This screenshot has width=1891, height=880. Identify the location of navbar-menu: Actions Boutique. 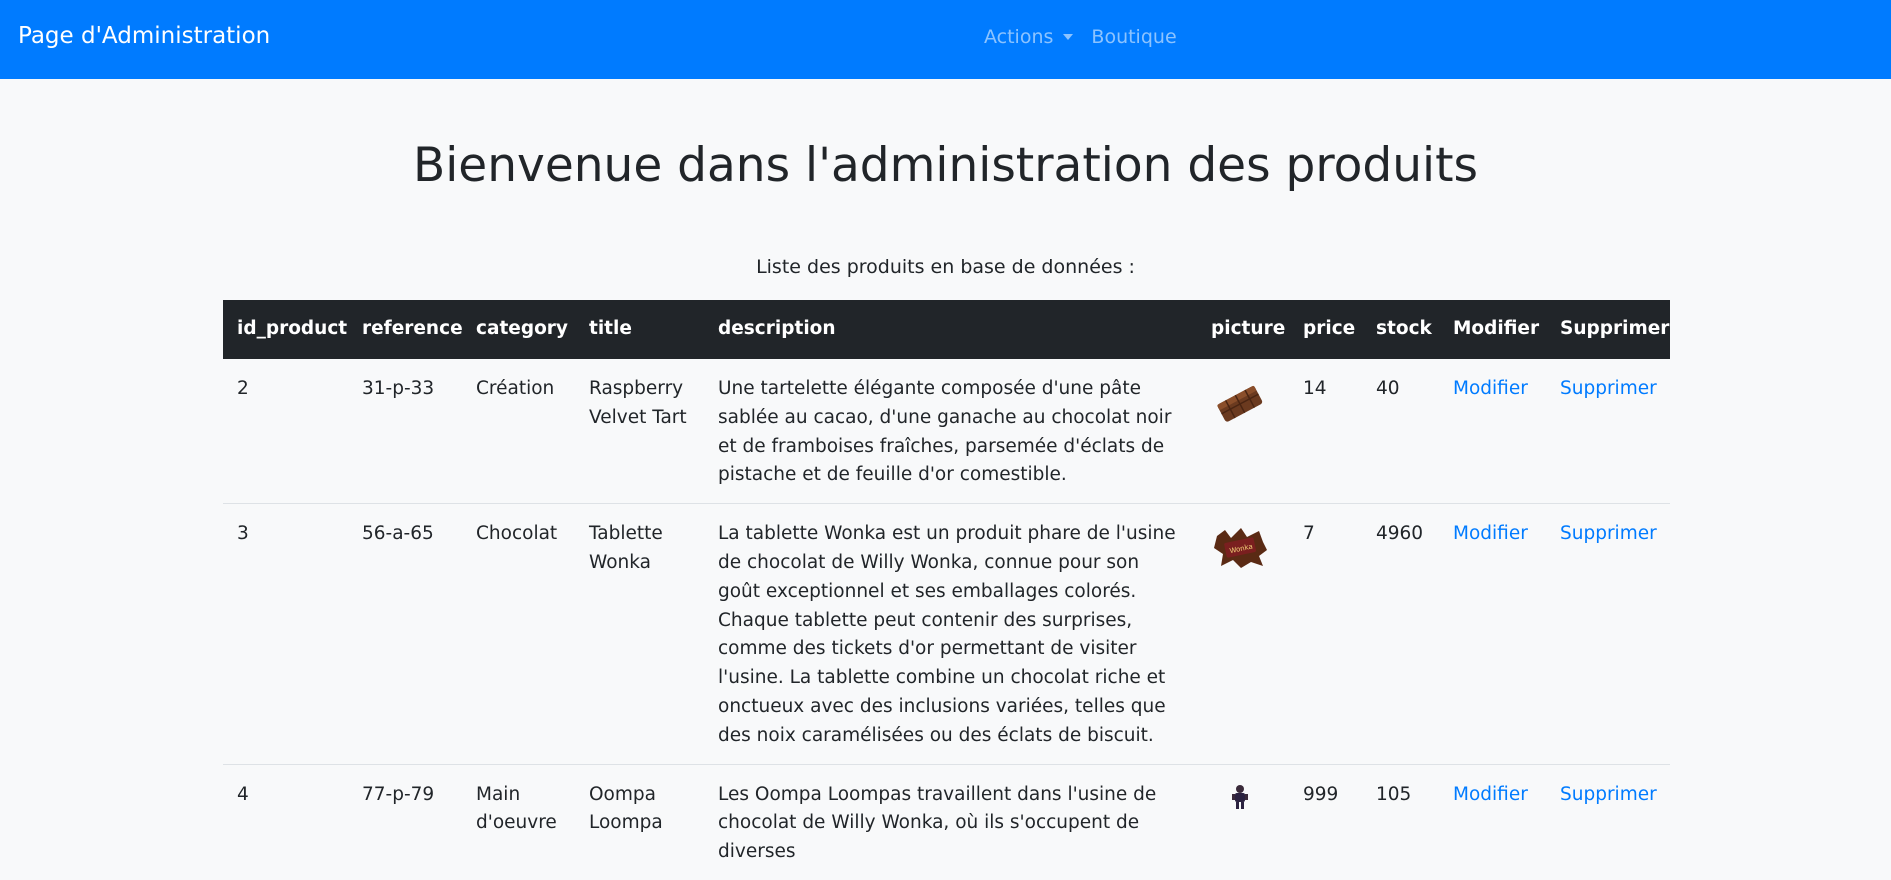
(1080, 37).